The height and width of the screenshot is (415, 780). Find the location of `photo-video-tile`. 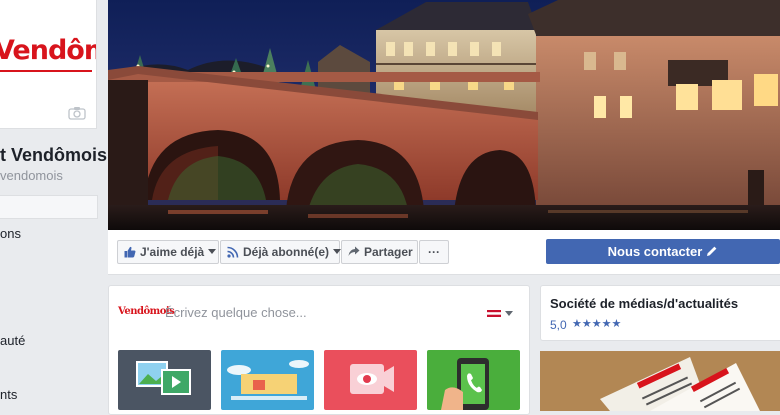

photo-video-tile is located at coordinates (164, 380).